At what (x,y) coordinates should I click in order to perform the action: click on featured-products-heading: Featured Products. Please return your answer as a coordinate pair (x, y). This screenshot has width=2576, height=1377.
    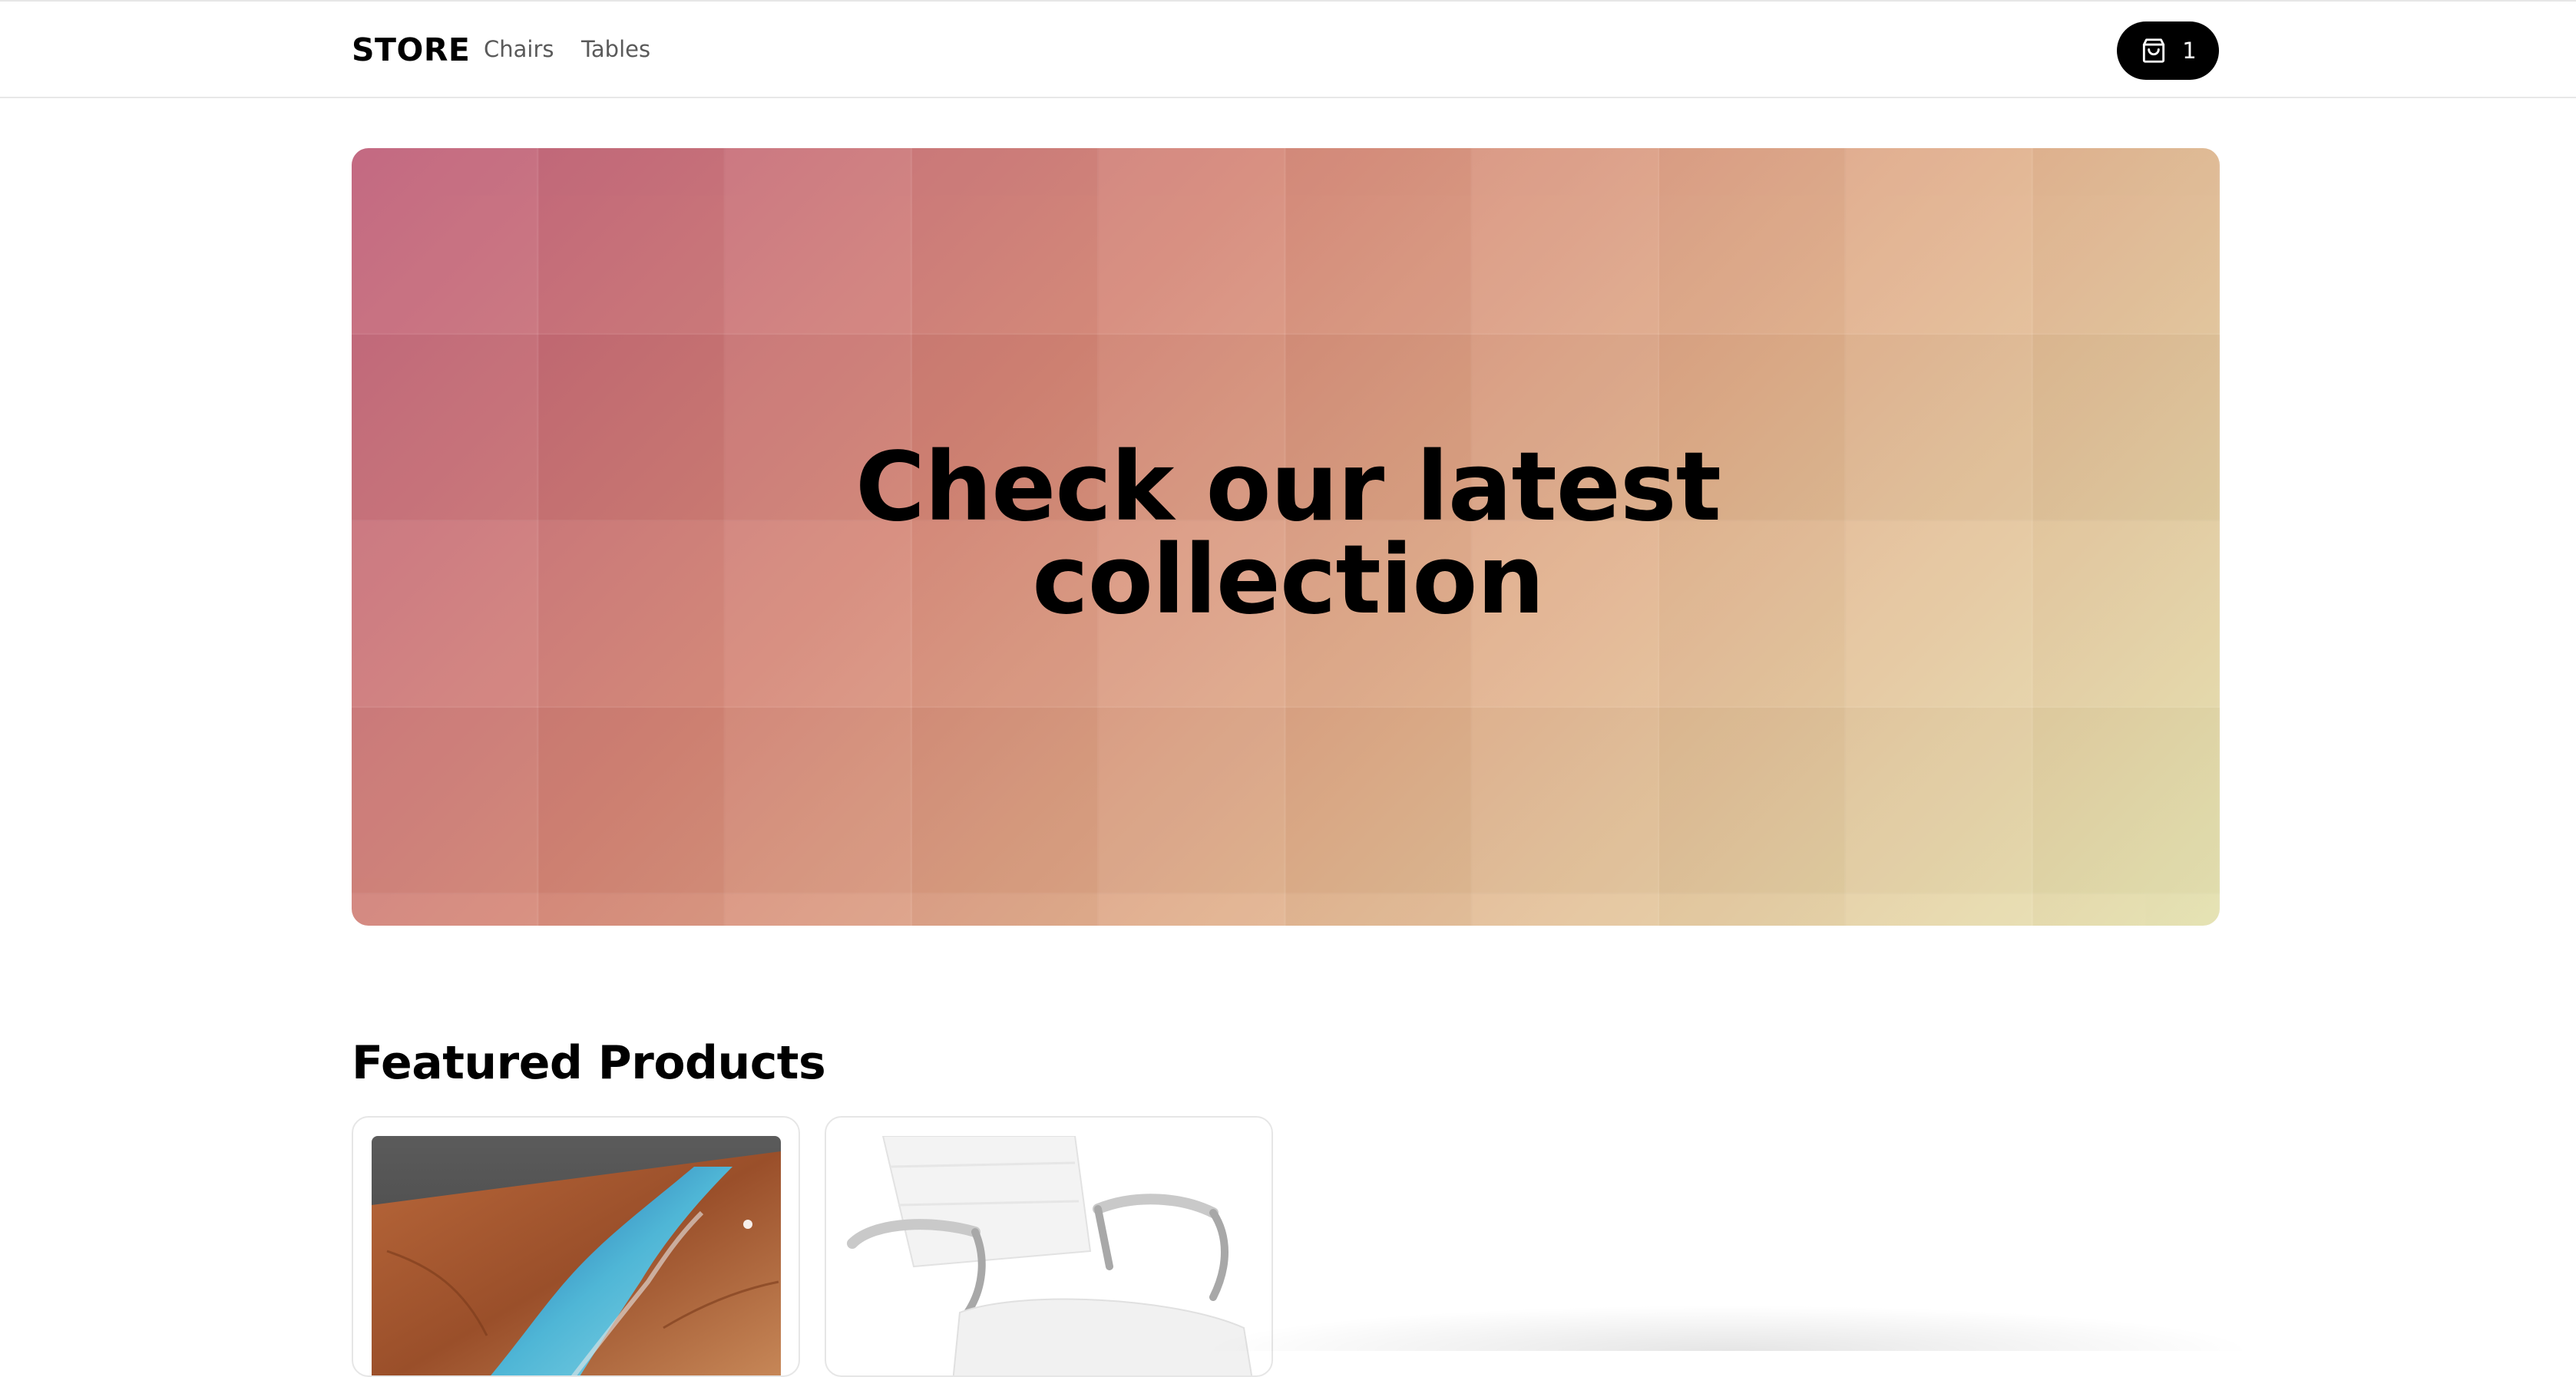
    Looking at the image, I should click on (589, 1063).